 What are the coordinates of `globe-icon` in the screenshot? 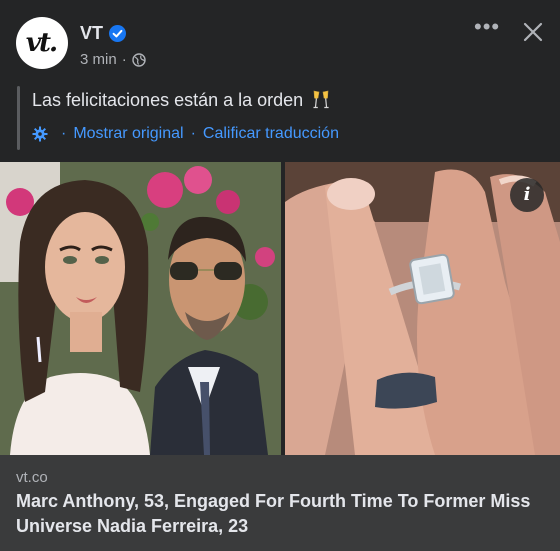 It's located at (138, 59).